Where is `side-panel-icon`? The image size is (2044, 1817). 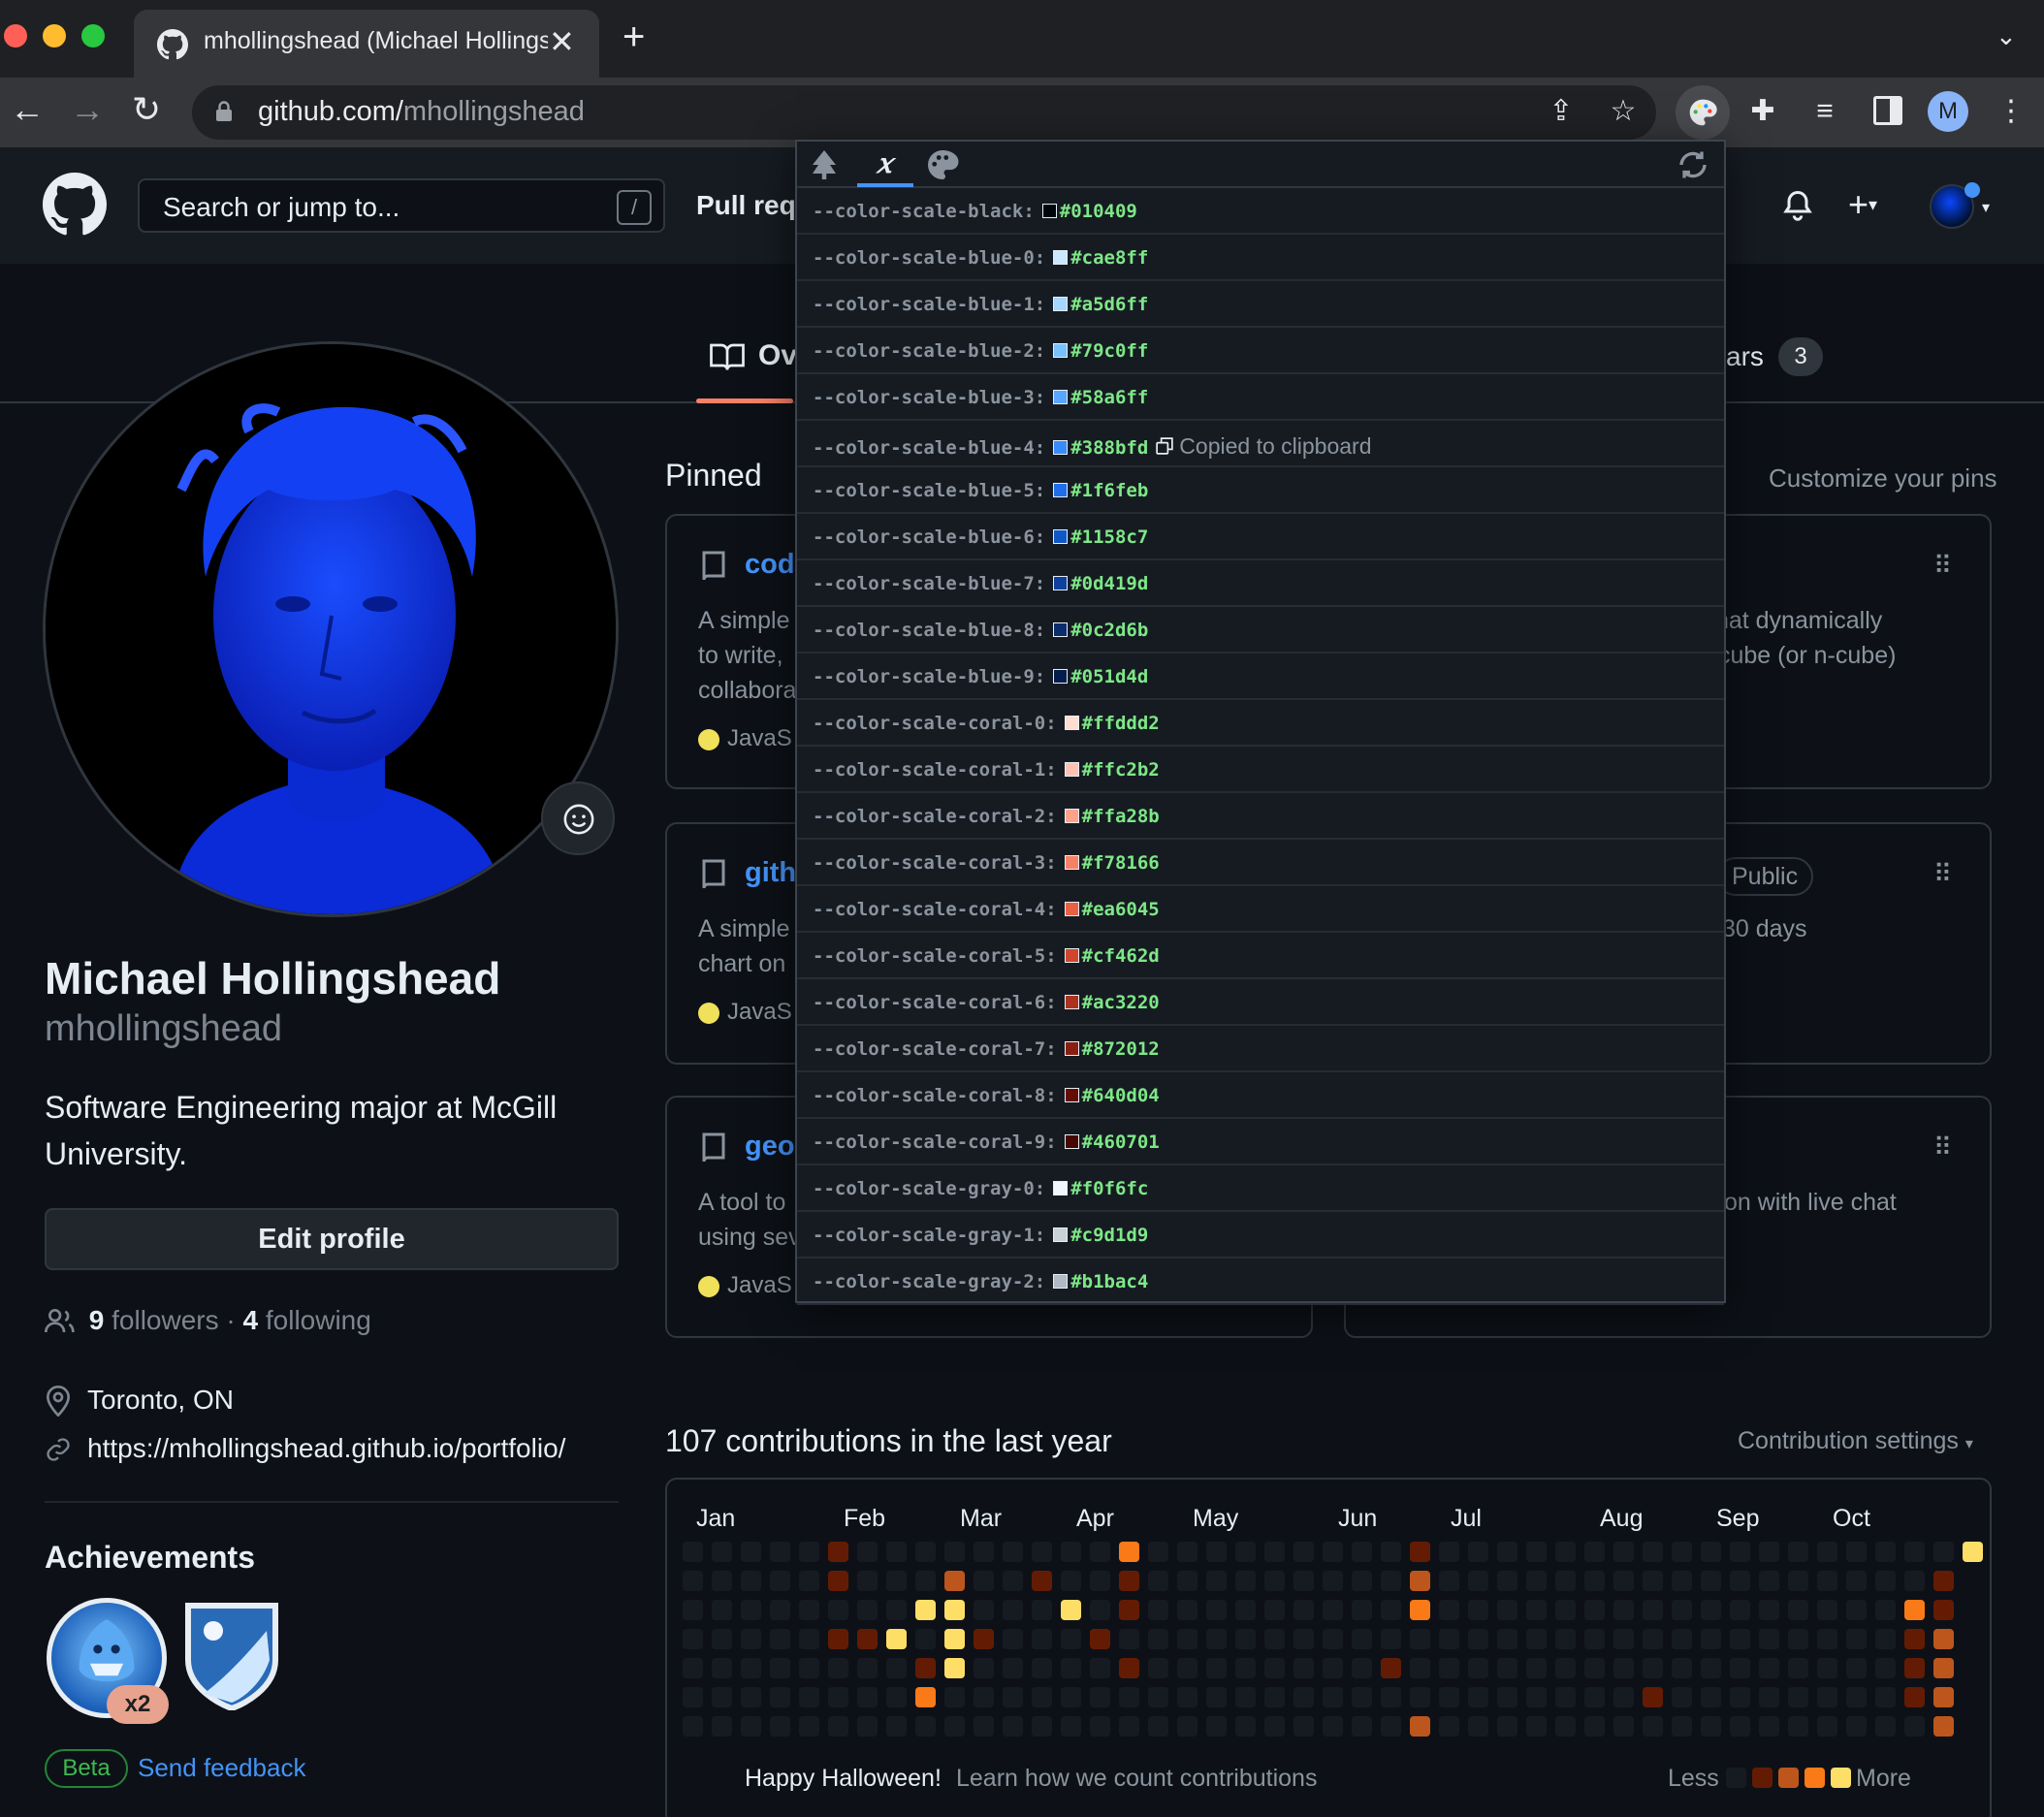 side-panel-icon is located at coordinates (1887, 110).